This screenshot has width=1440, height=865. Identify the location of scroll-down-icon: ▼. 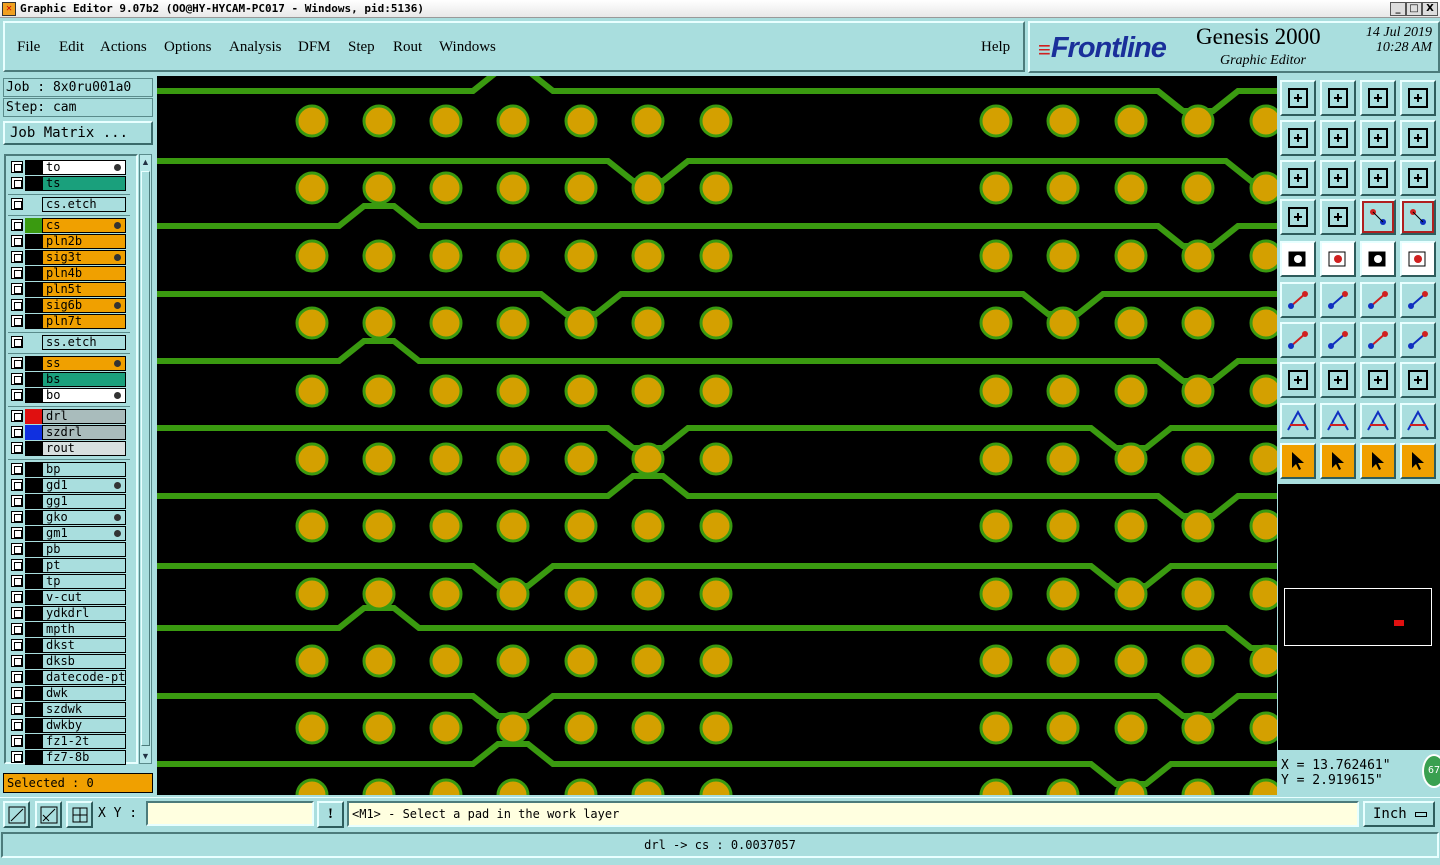
(145, 756).